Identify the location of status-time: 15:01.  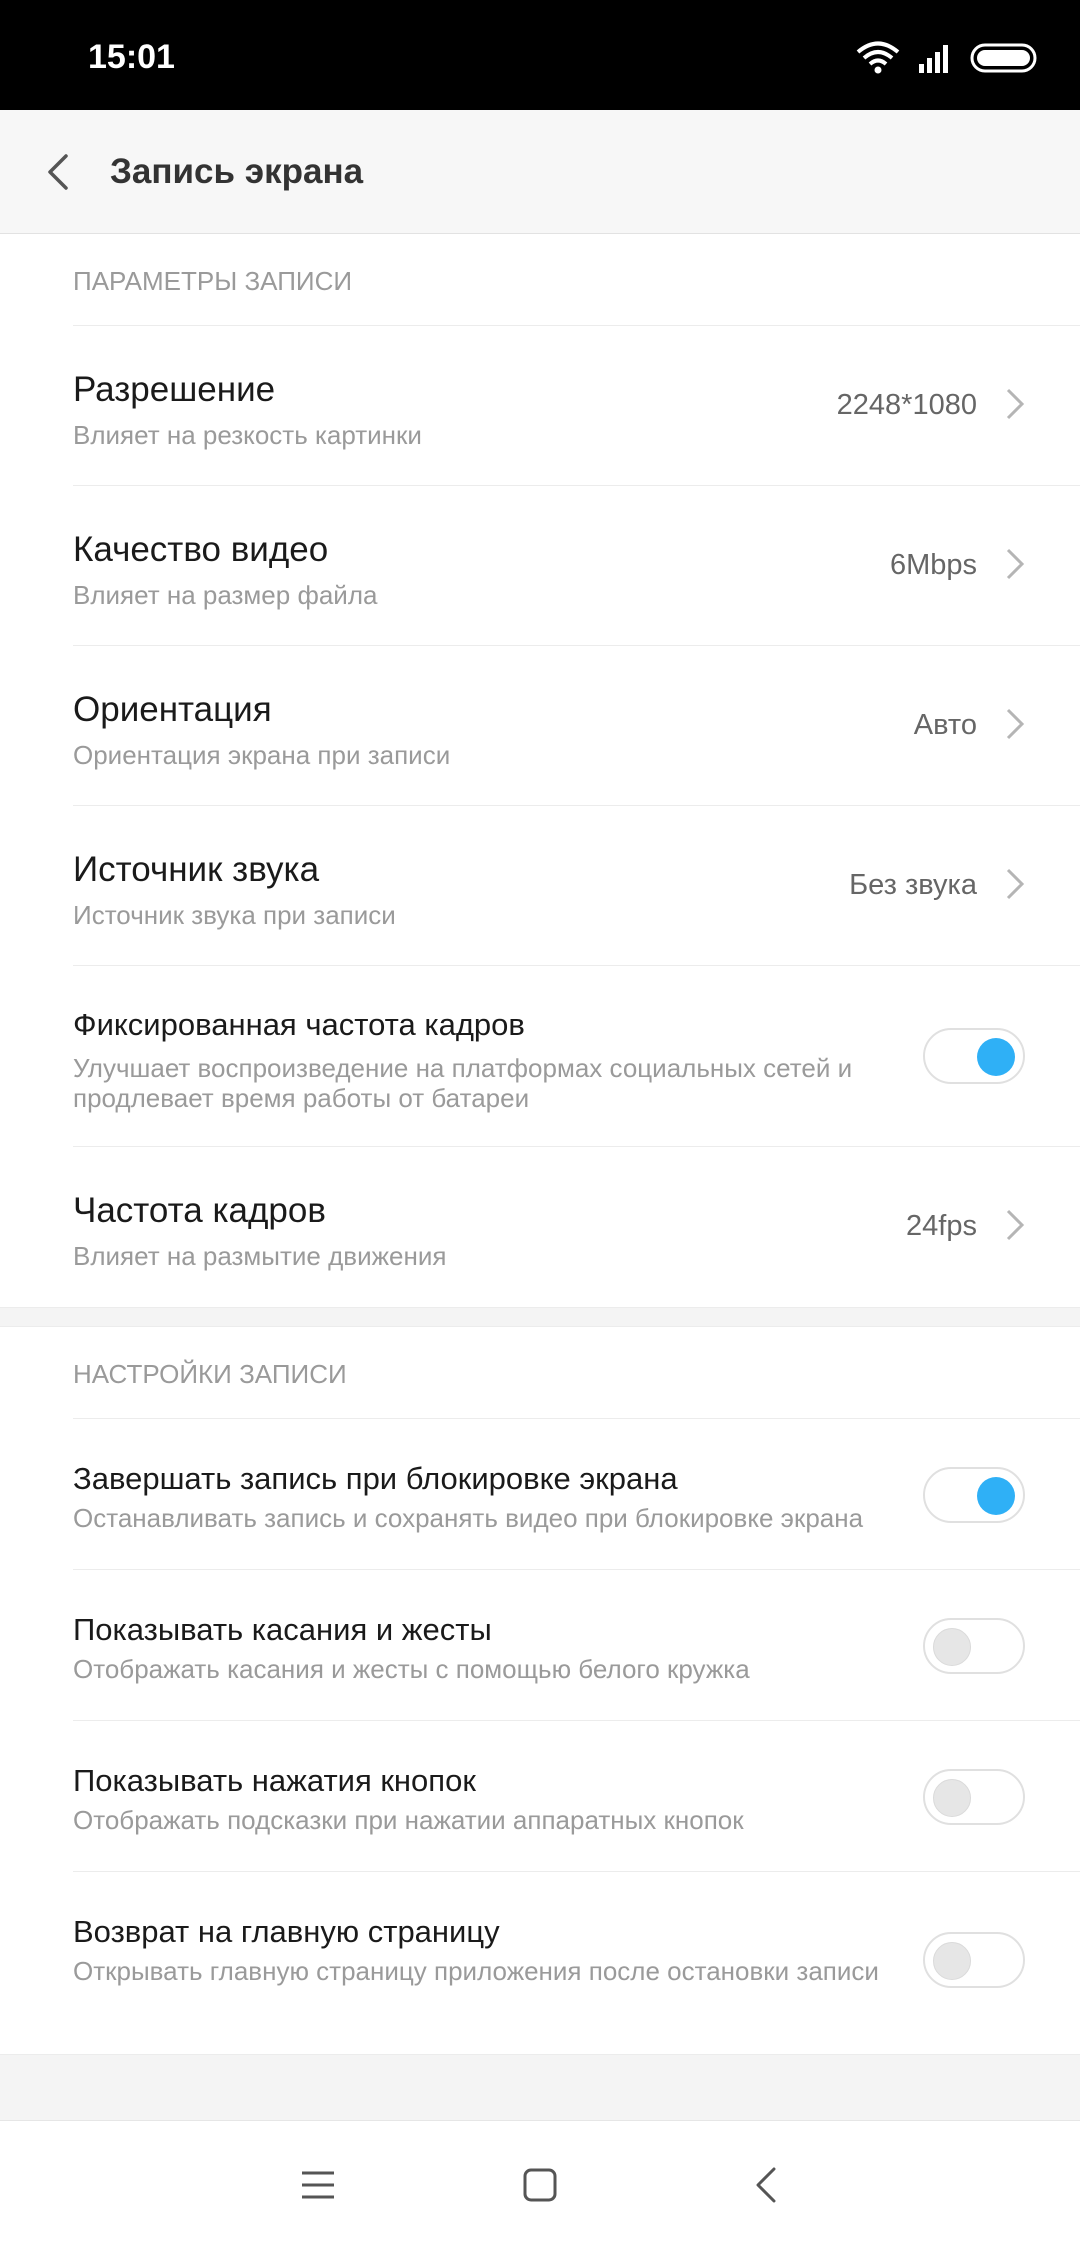
(131, 57).